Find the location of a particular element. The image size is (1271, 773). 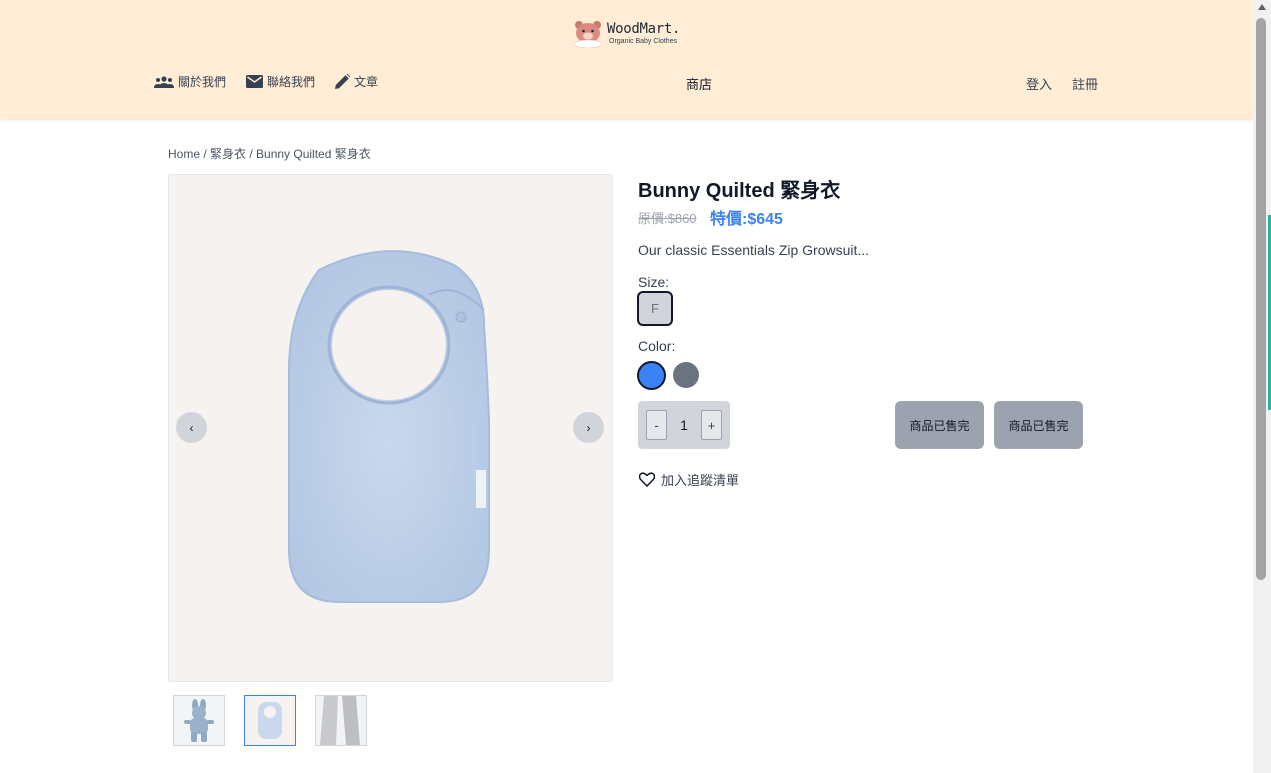

quantity-decrease-button: - is located at coordinates (656, 425).